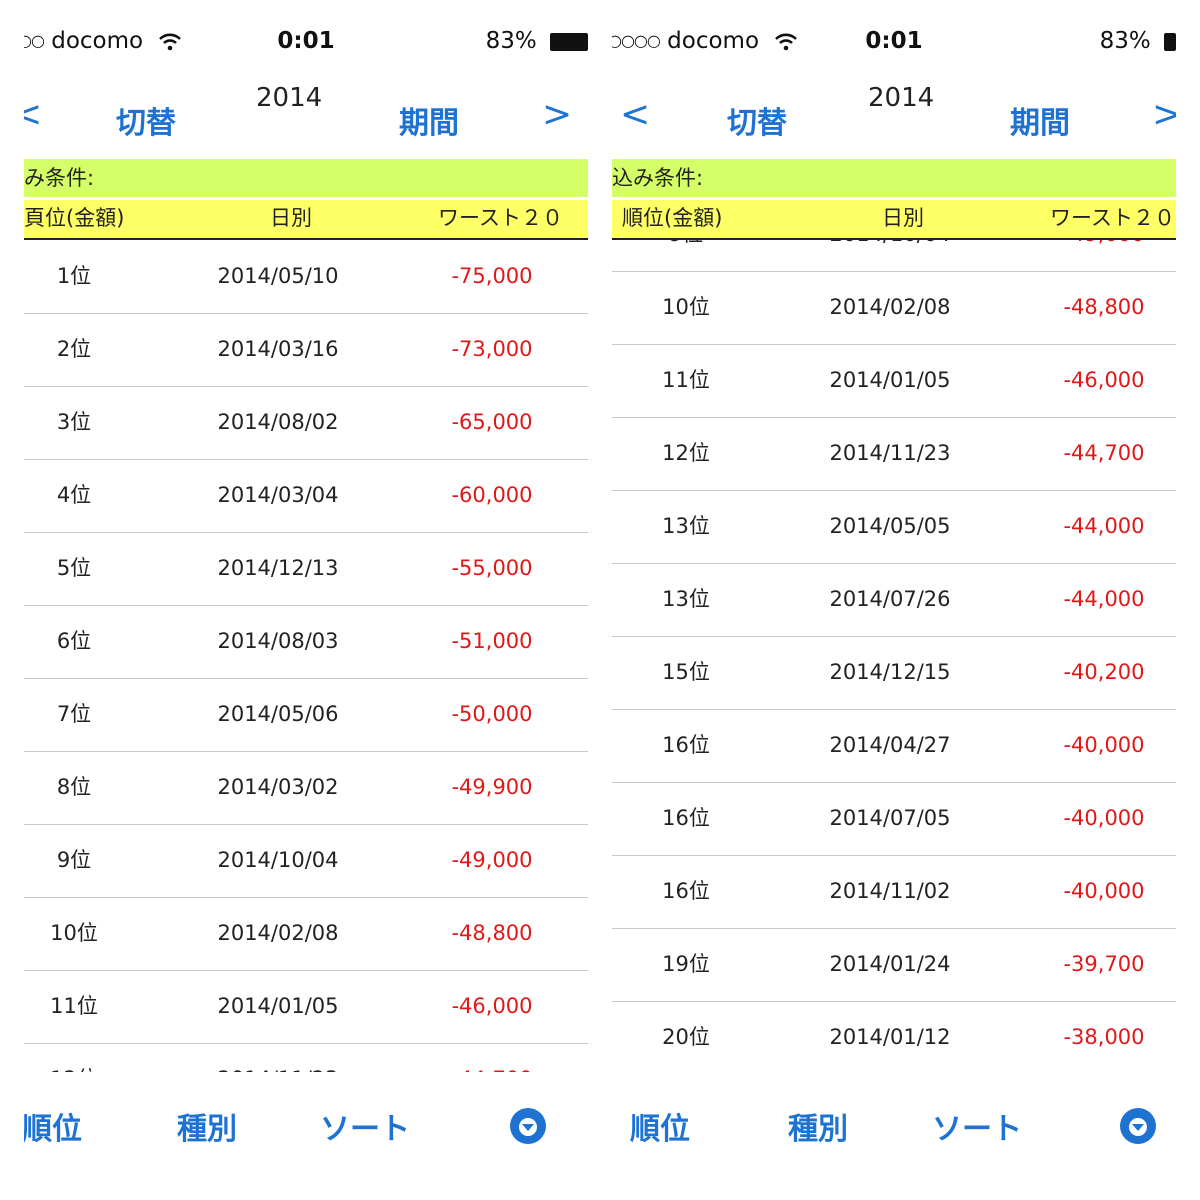  Describe the element at coordinates (59, 178) in the screenshot. I see `filter-label: み条件:` at that location.